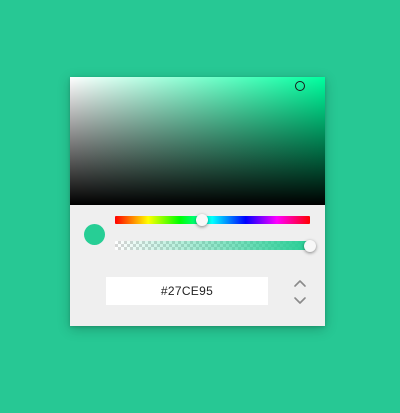 The width and height of the screenshot is (400, 413). I want to click on hex-value-input, so click(187, 291).